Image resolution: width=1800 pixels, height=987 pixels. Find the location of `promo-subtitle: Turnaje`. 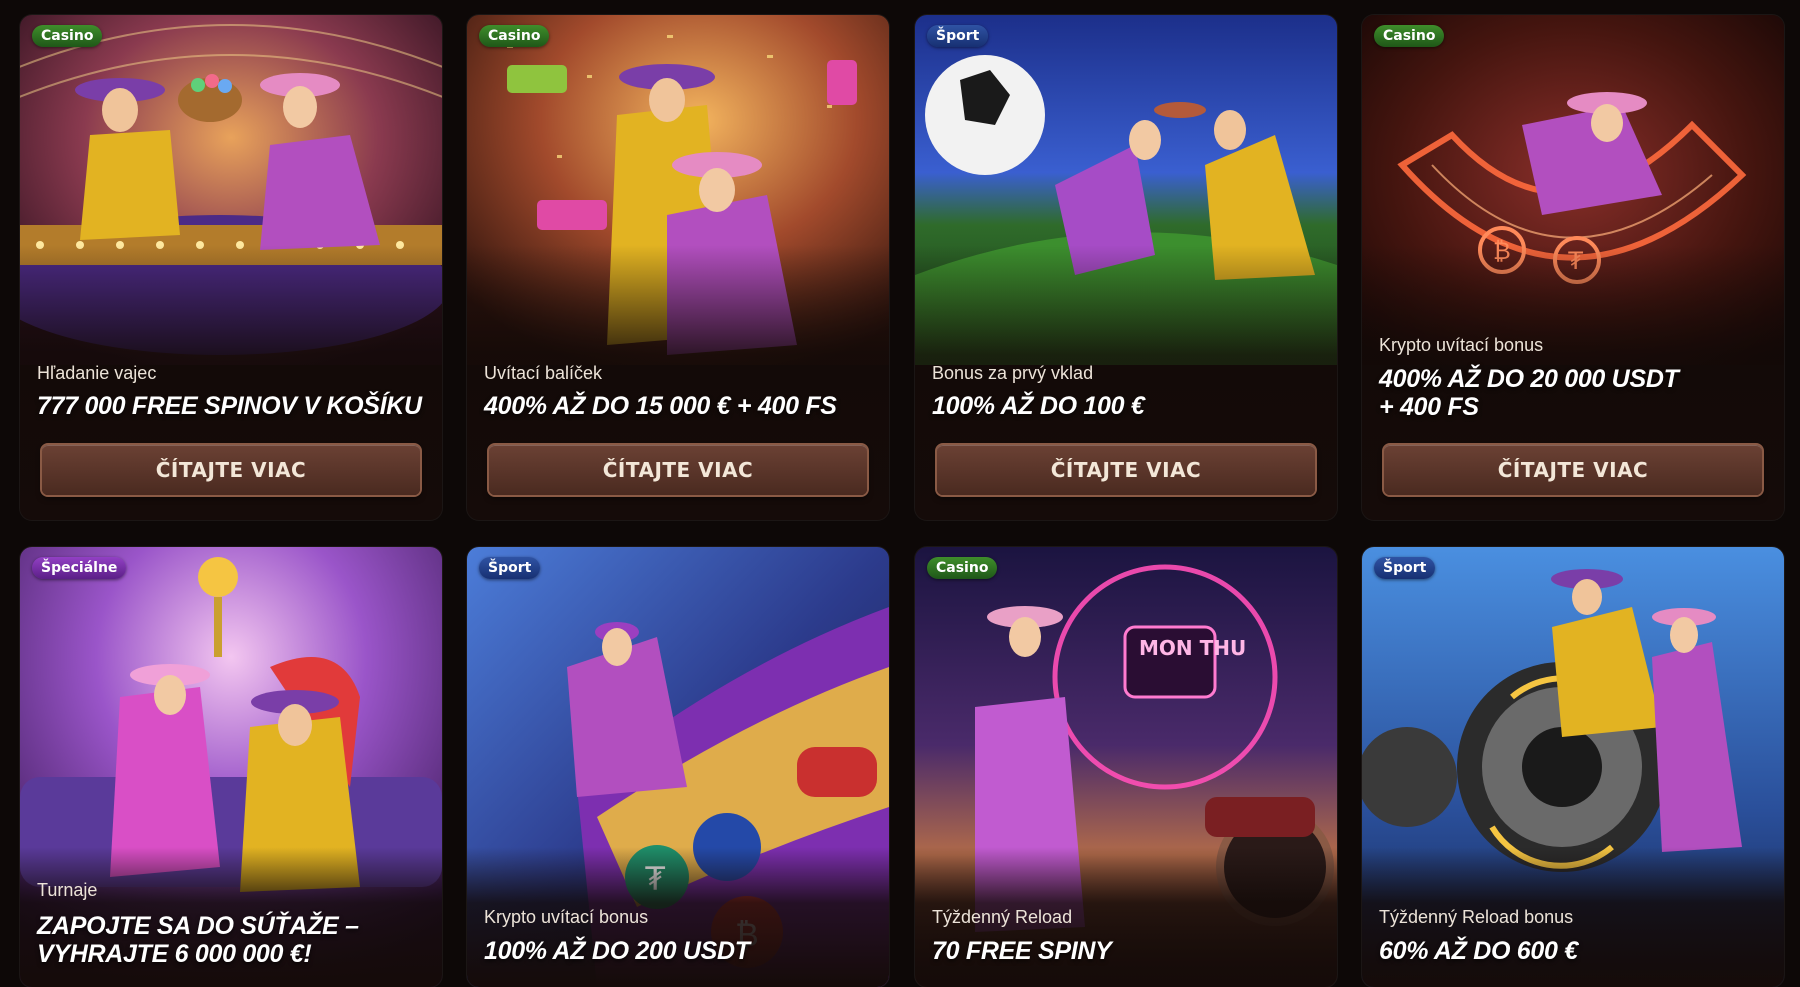

promo-subtitle: Turnaje is located at coordinates (67, 890).